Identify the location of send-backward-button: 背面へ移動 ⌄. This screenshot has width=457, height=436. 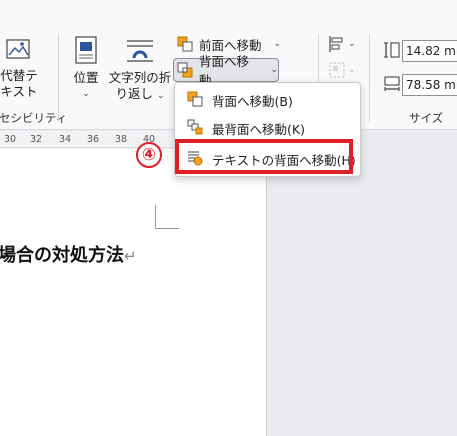
(226, 71).